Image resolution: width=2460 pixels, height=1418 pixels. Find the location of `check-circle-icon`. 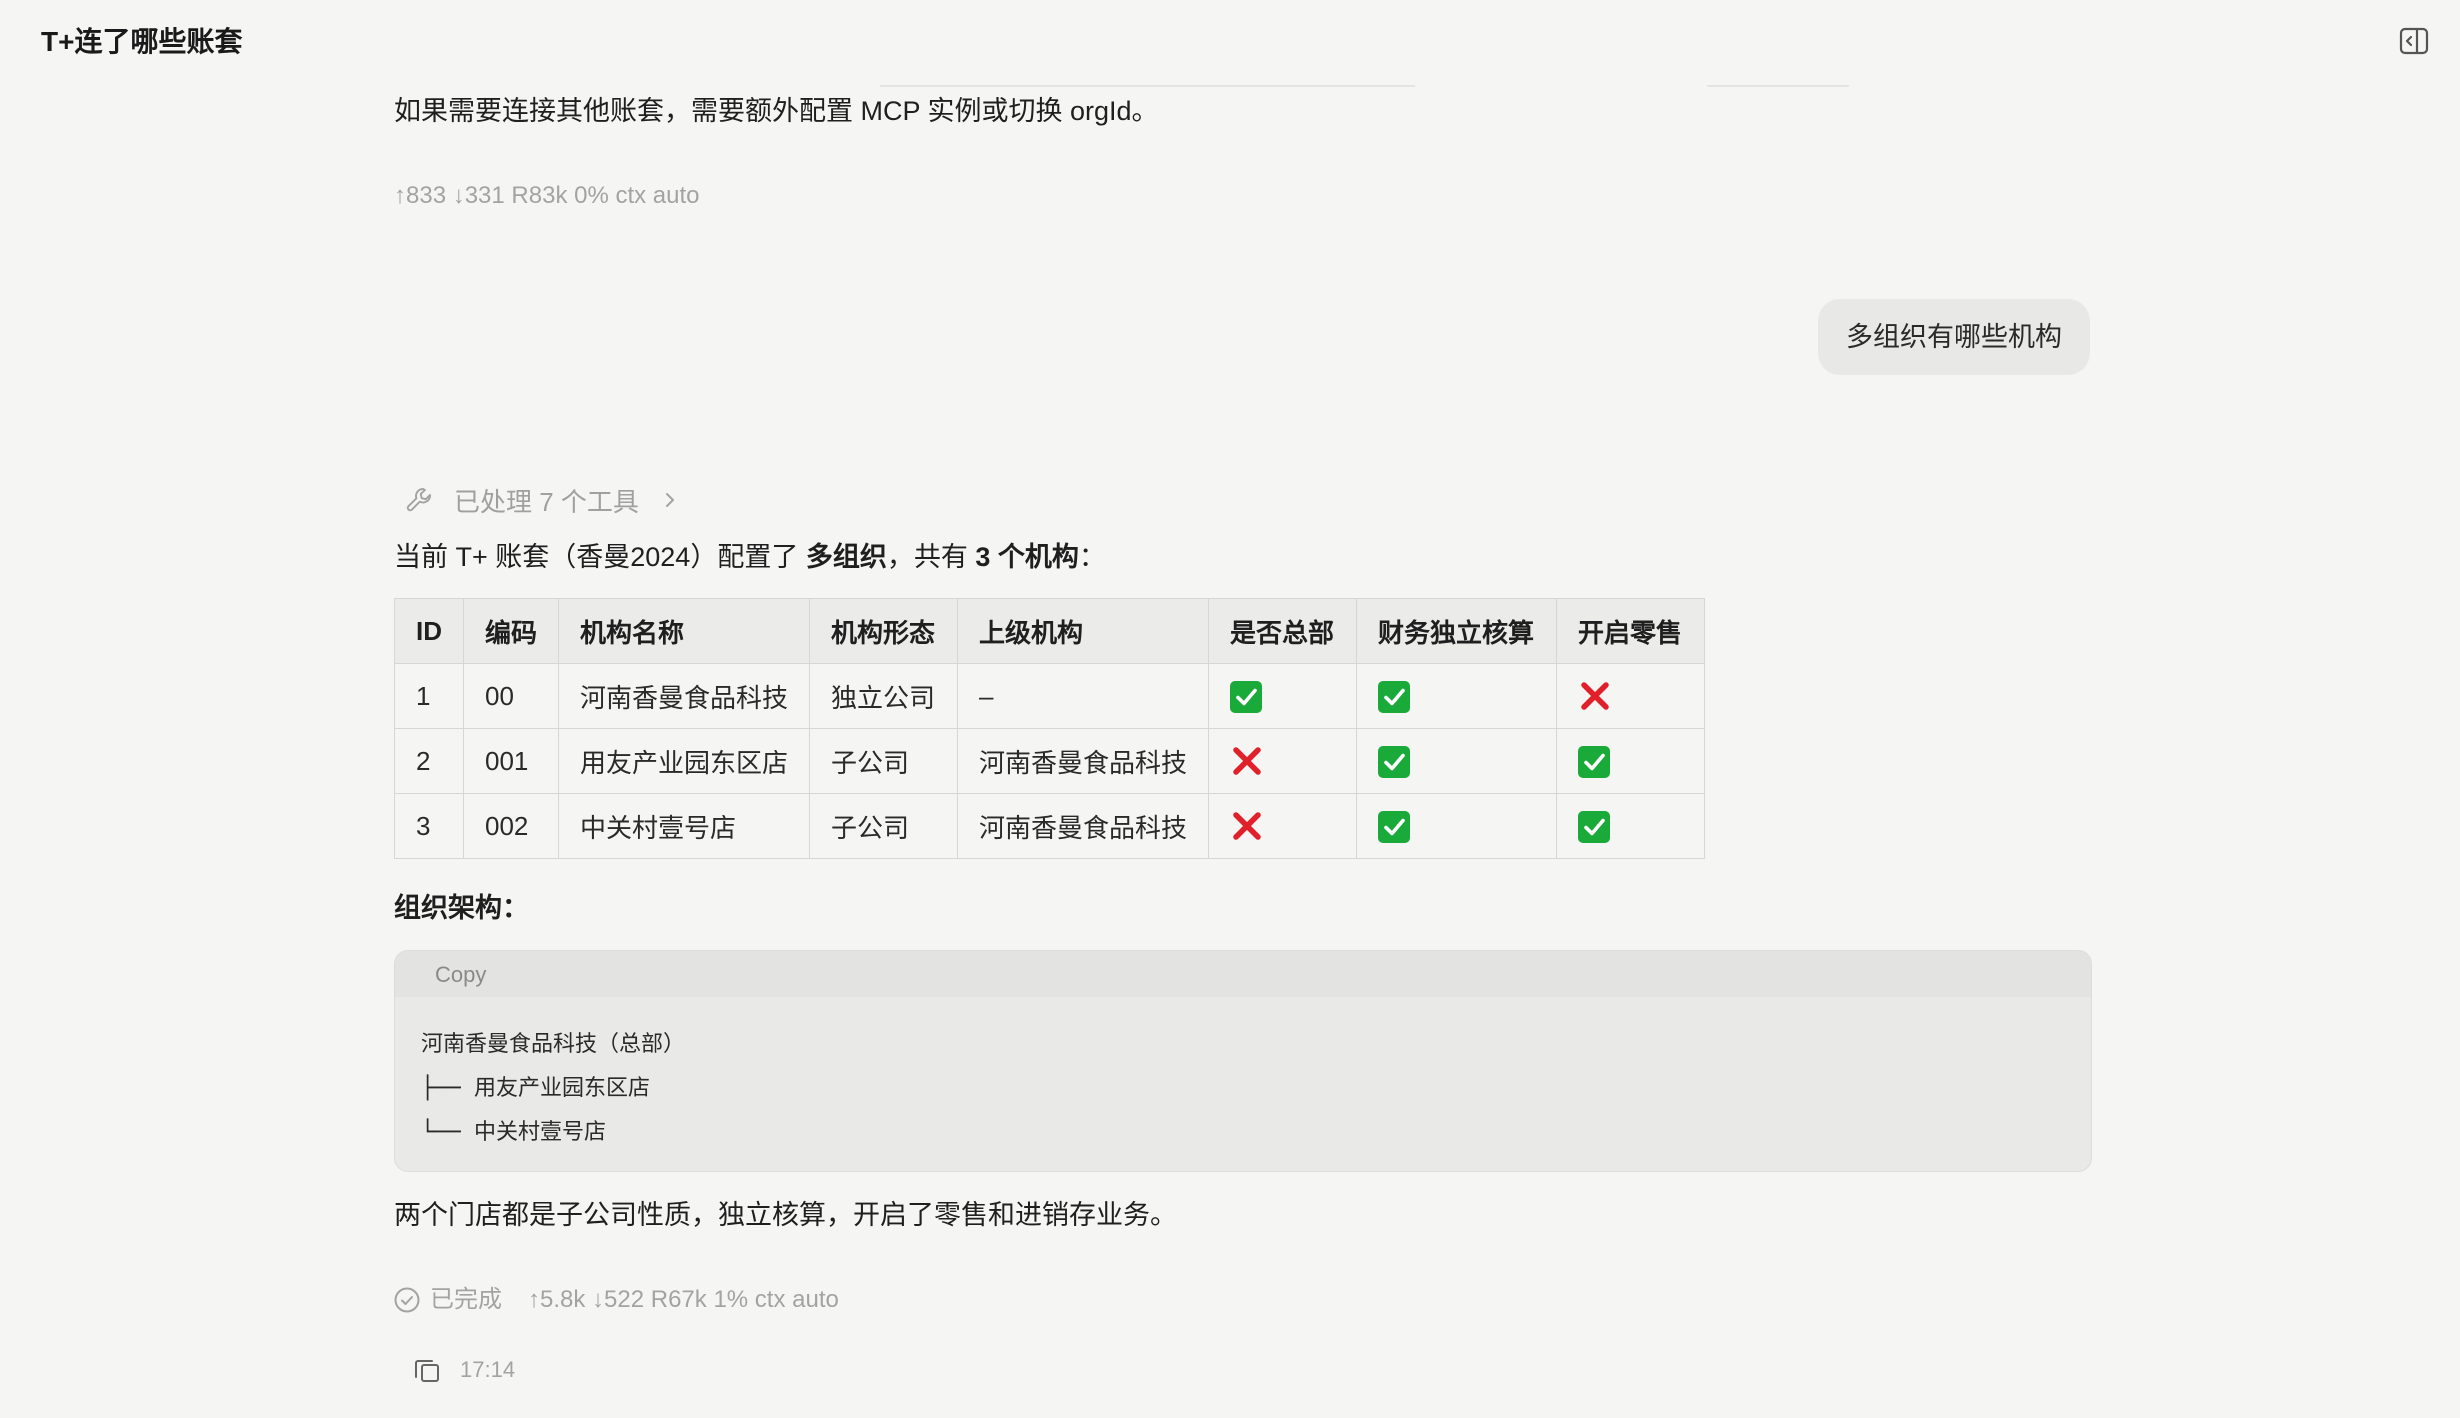

check-circle-icon is located at coordinates (407, 1300).